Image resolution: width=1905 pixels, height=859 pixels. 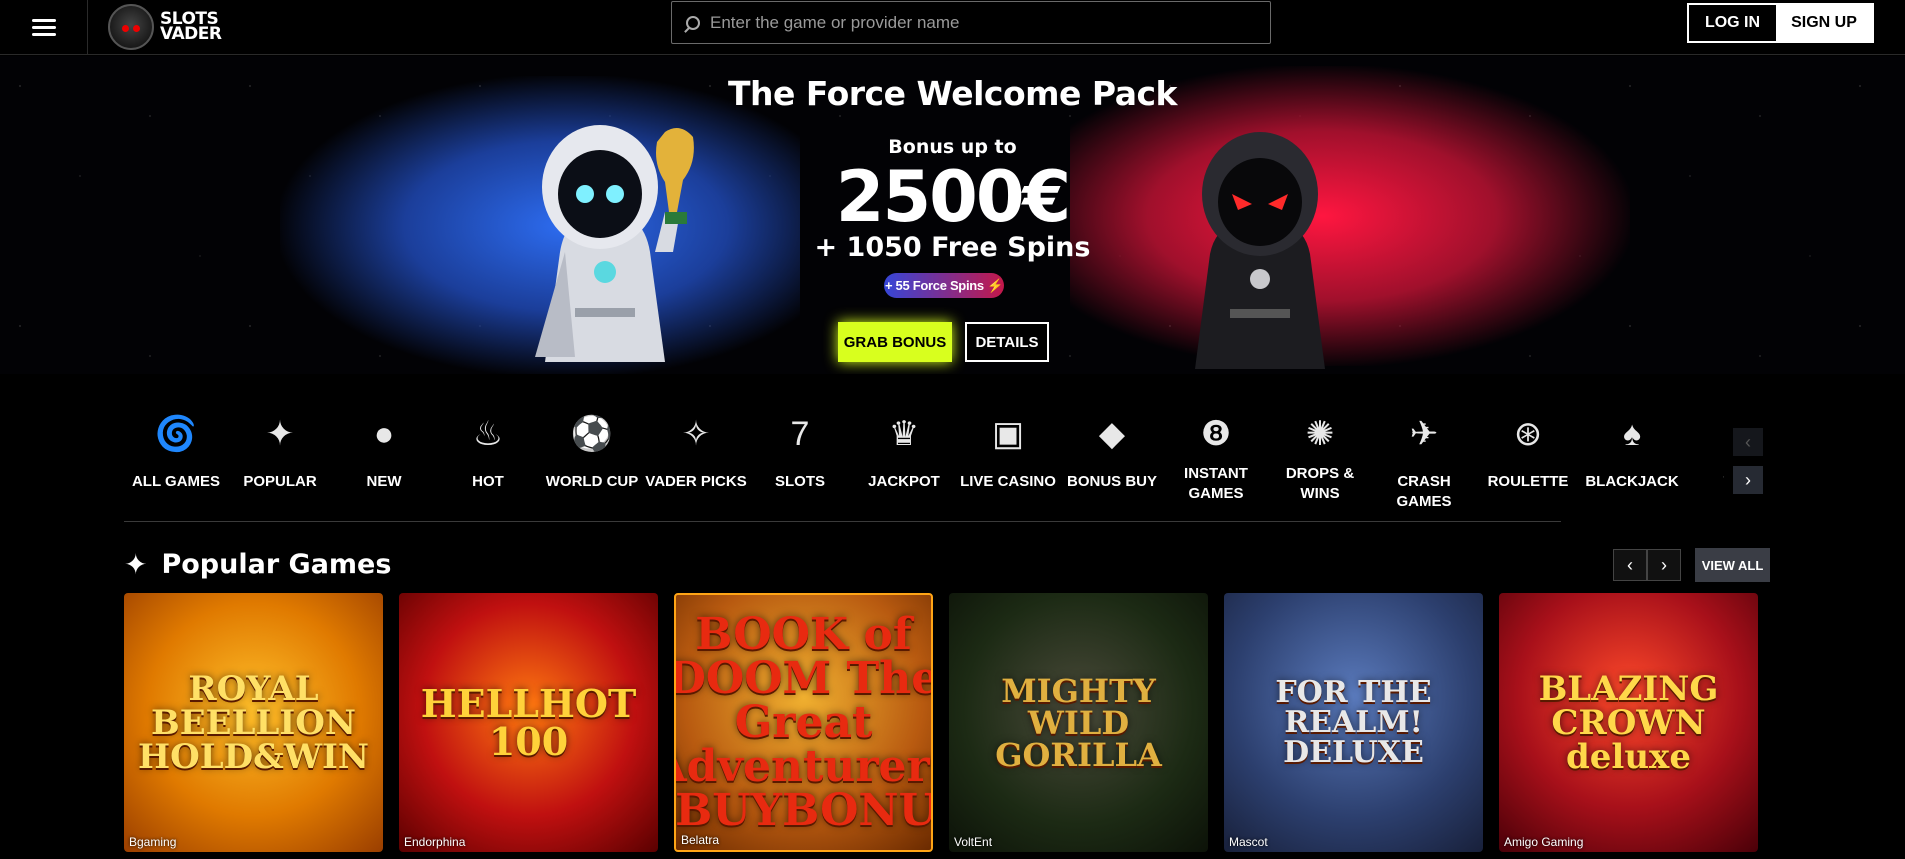 I want to click on hero-title: The Force Welcome Pack, so click(x=952, y=93).